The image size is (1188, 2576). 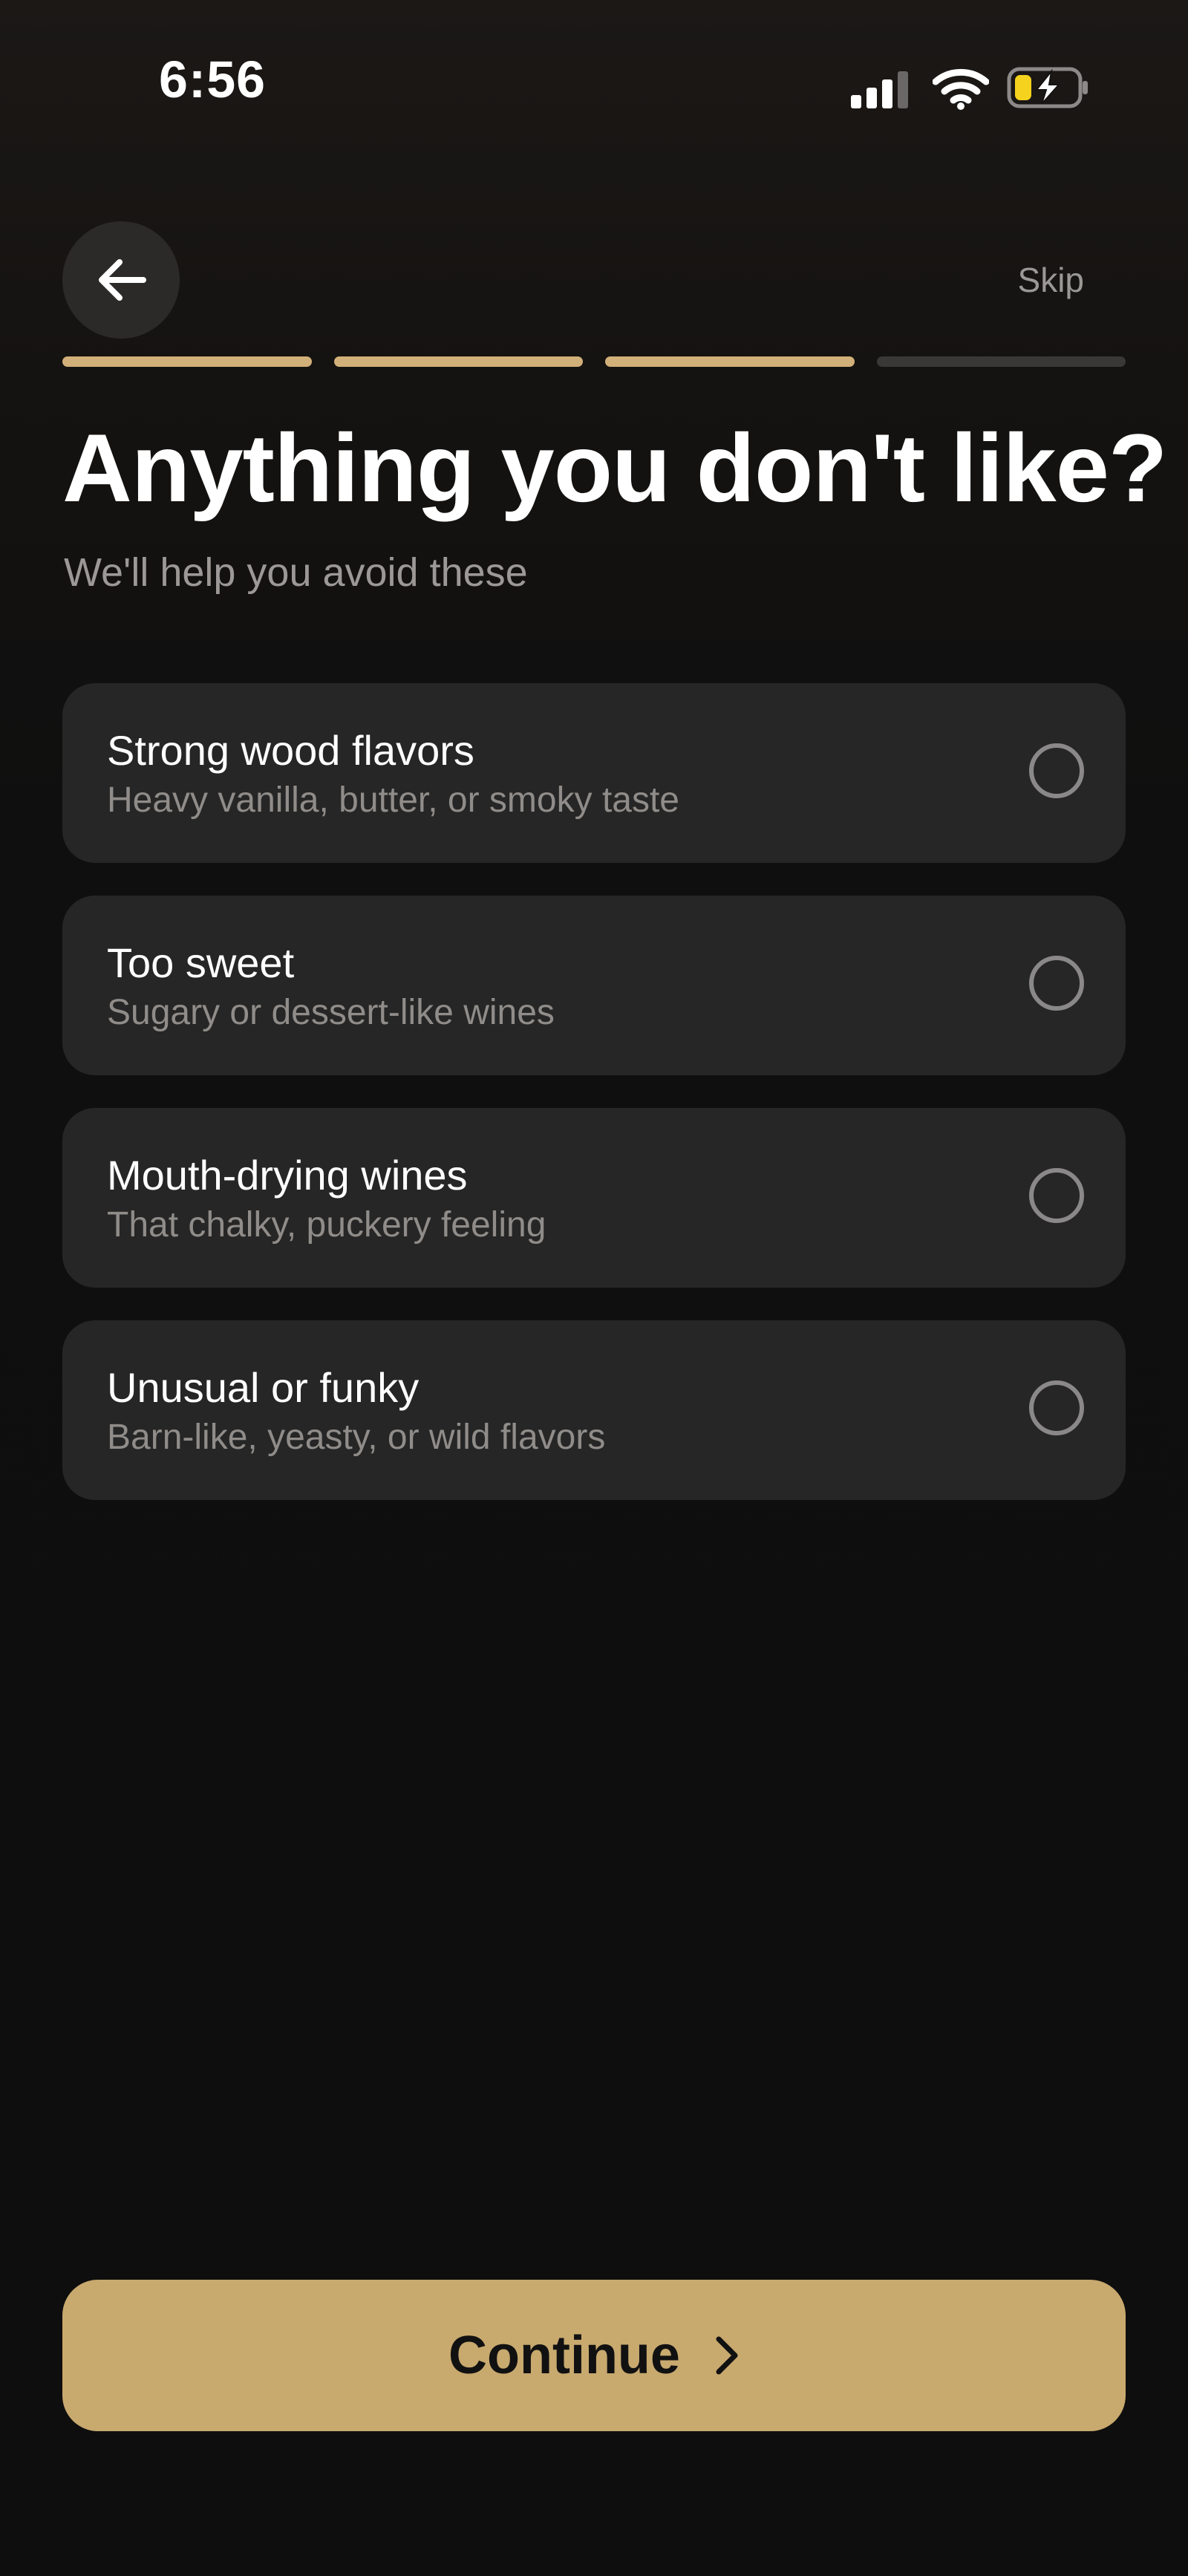 I want to click on page-title: Anything you don't like?, so click(x=615, y=468).